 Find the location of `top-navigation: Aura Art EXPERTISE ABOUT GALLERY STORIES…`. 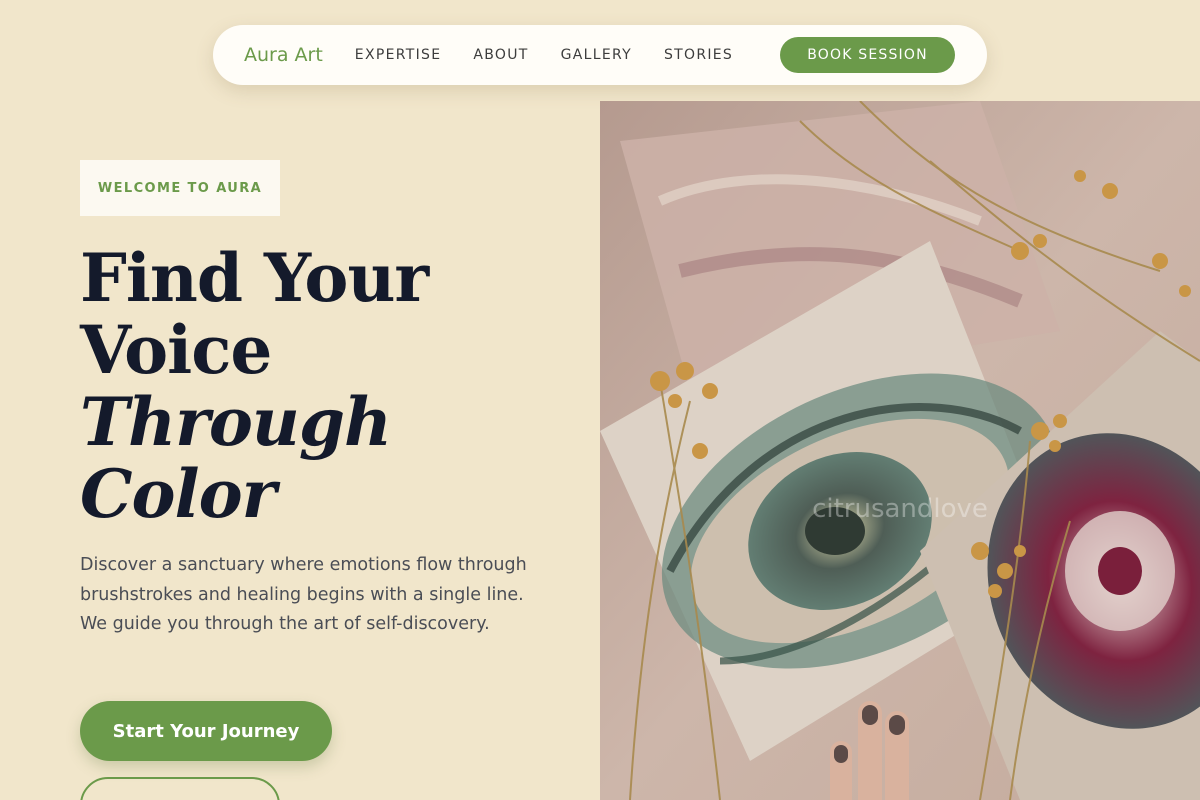

top-navigation: Aura Art EXPERTISE ABOUT GALLERY STORIES… is located at coordinates (600, 55).